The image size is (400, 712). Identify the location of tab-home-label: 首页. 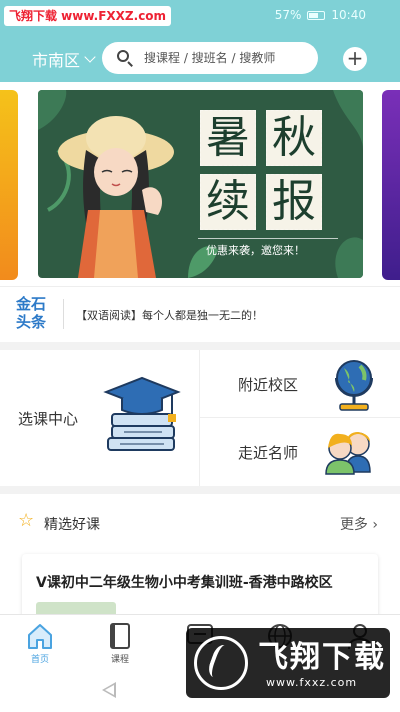
(39, 660).